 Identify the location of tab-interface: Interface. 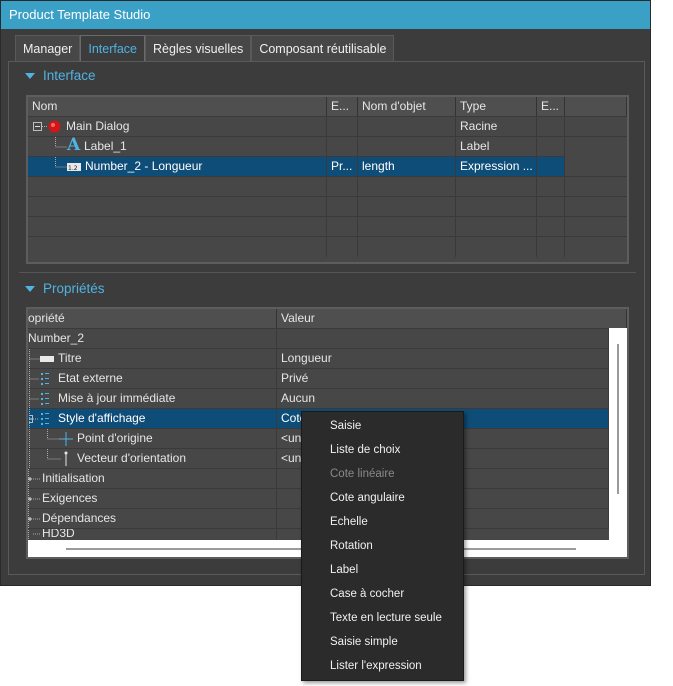
(112, 48).